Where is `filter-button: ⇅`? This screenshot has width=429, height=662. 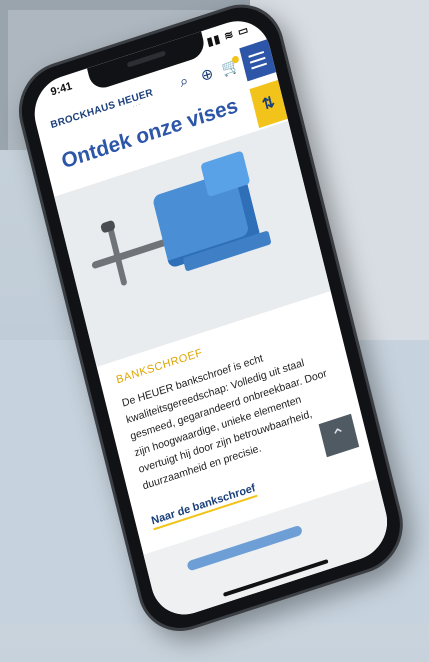
filter-button: ⇅ is located at coordinates (268, 104).